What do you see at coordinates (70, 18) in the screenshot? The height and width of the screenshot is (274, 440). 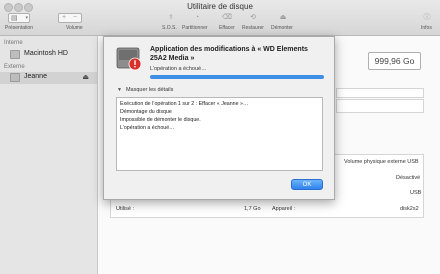 I see `volume-button: + −` at bounding box center [70, 18].